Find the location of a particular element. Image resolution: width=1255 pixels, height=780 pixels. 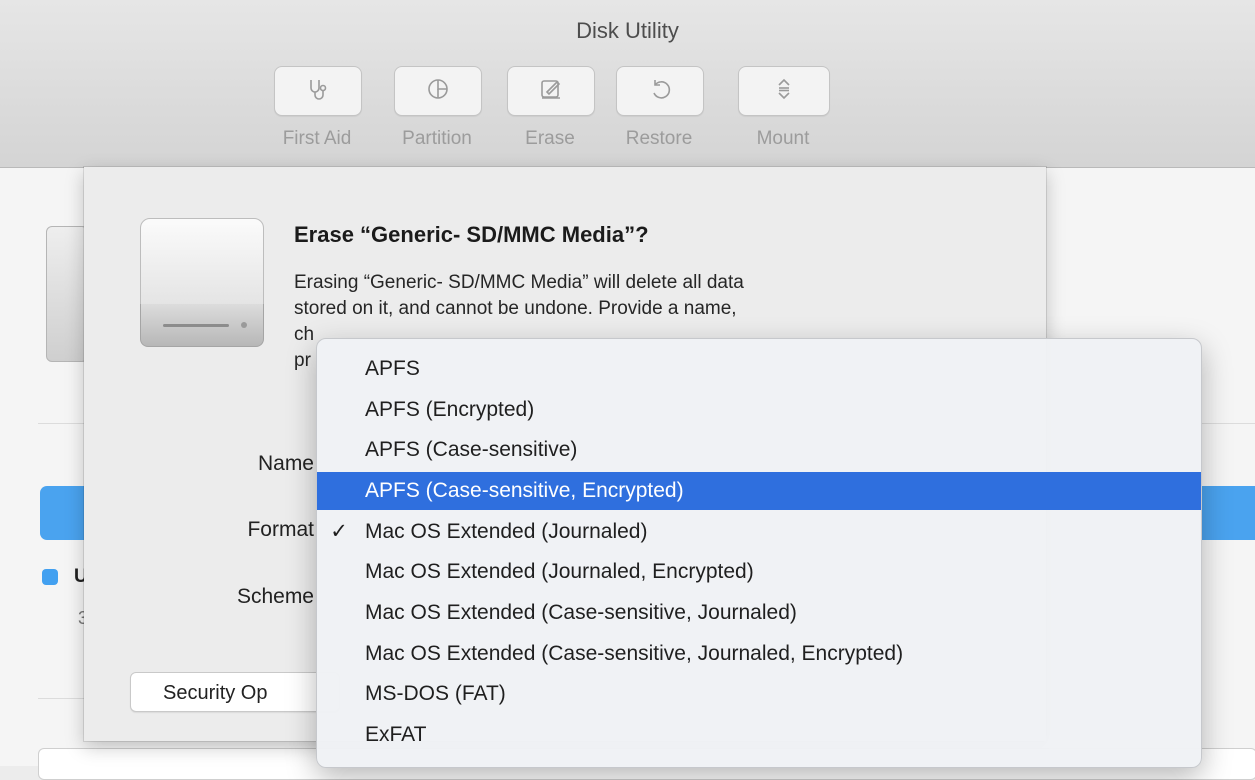

mount-button is located at coordinates (784, 91).